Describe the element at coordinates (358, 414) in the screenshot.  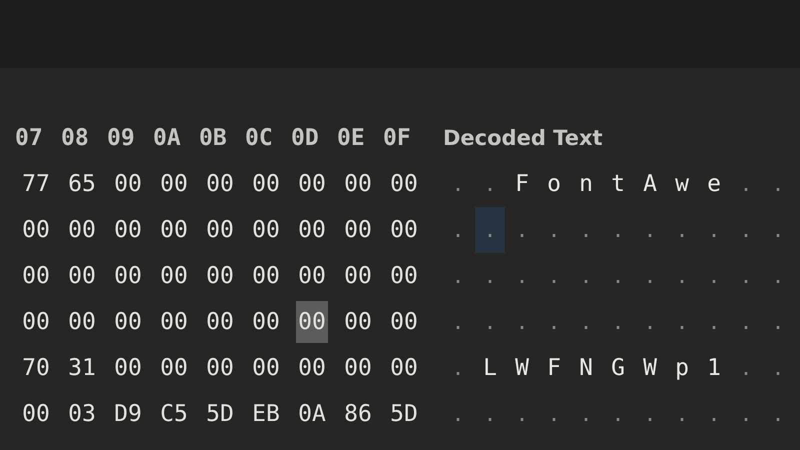
I see `hex-byte: 86` at that location.